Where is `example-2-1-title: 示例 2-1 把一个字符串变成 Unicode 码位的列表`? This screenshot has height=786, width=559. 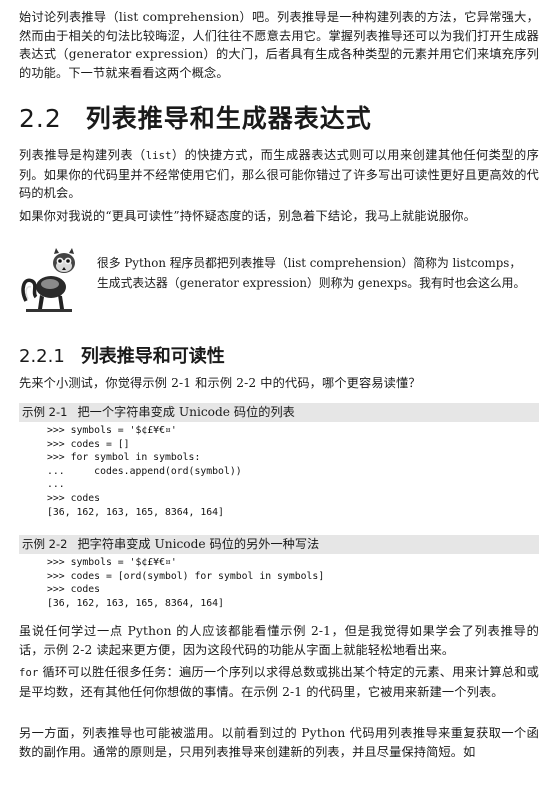
example-2-1-title: 示例 2-1 把一个字符串变成 Unicode 码位的列表 is located at coordinates (279, 412).